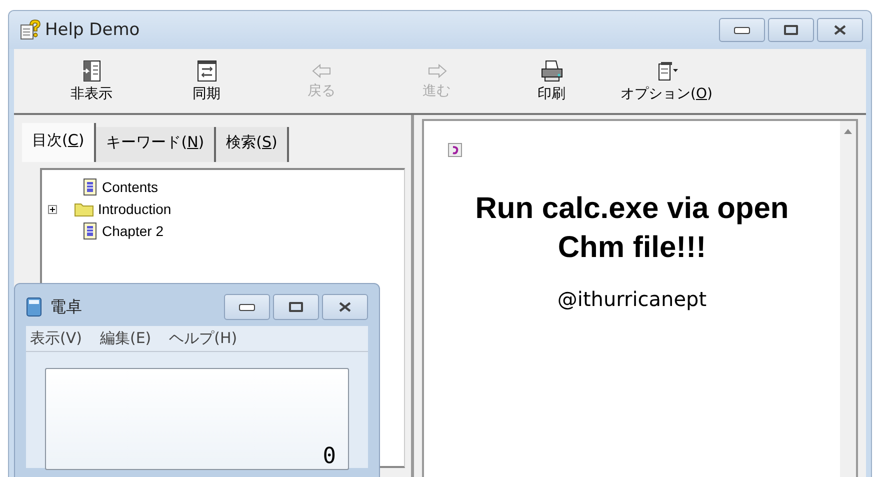  Describe the element at coordinates (130, 187) in the screenshot. I see `tree-item: Contents` at that location.